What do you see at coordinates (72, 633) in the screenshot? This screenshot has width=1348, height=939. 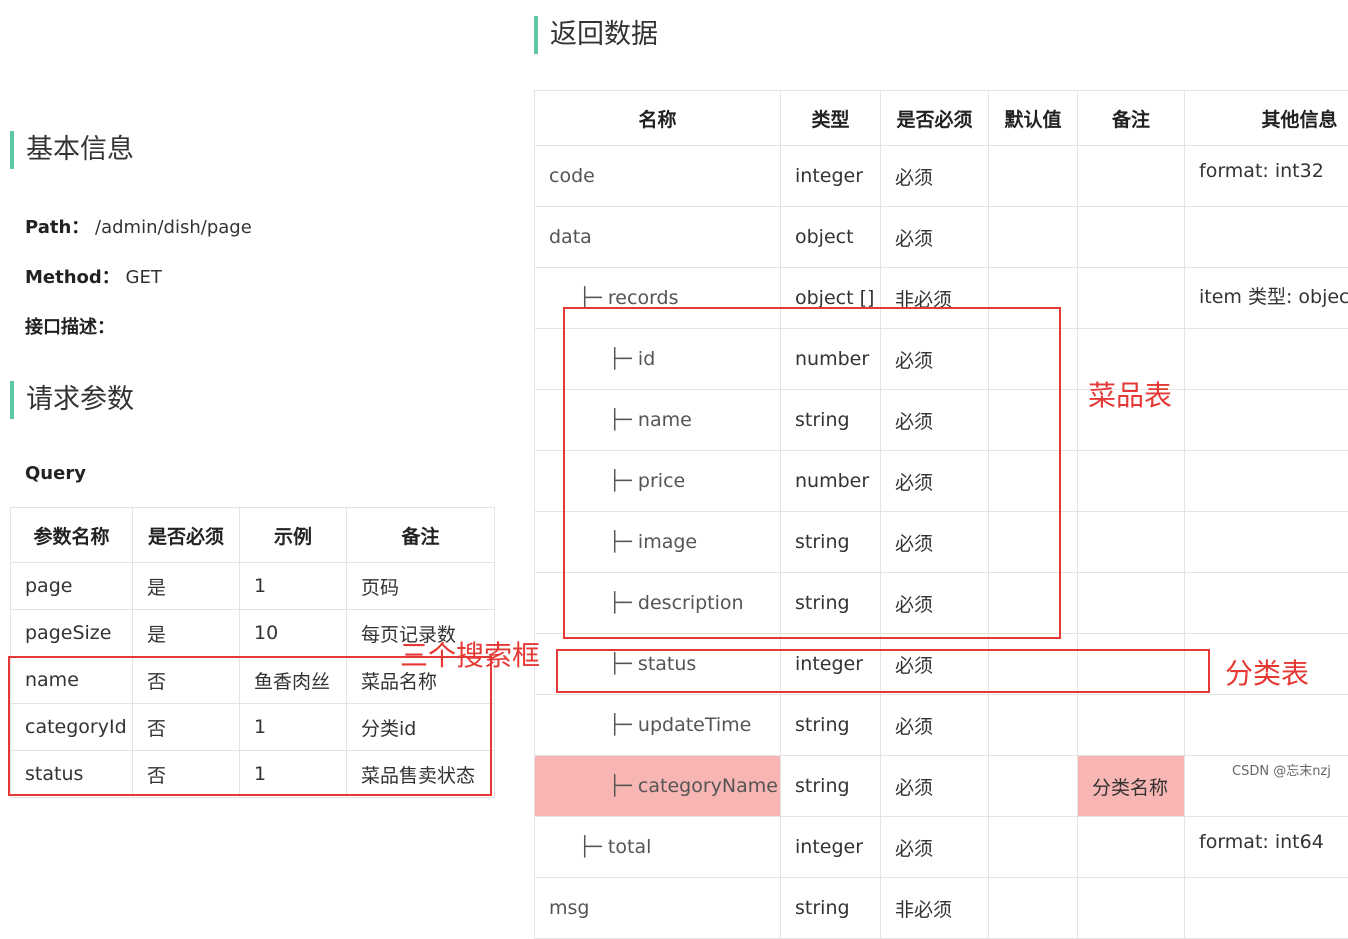 I see `param-name: pageSize` at bounding box center [72, 633].